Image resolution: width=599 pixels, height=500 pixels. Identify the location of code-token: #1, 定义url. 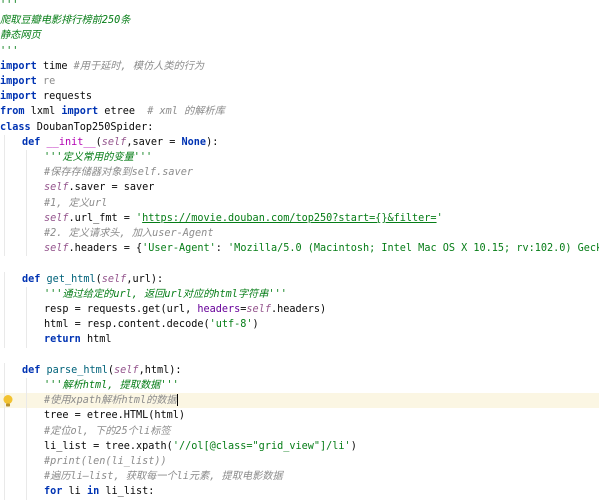
(76, 203).